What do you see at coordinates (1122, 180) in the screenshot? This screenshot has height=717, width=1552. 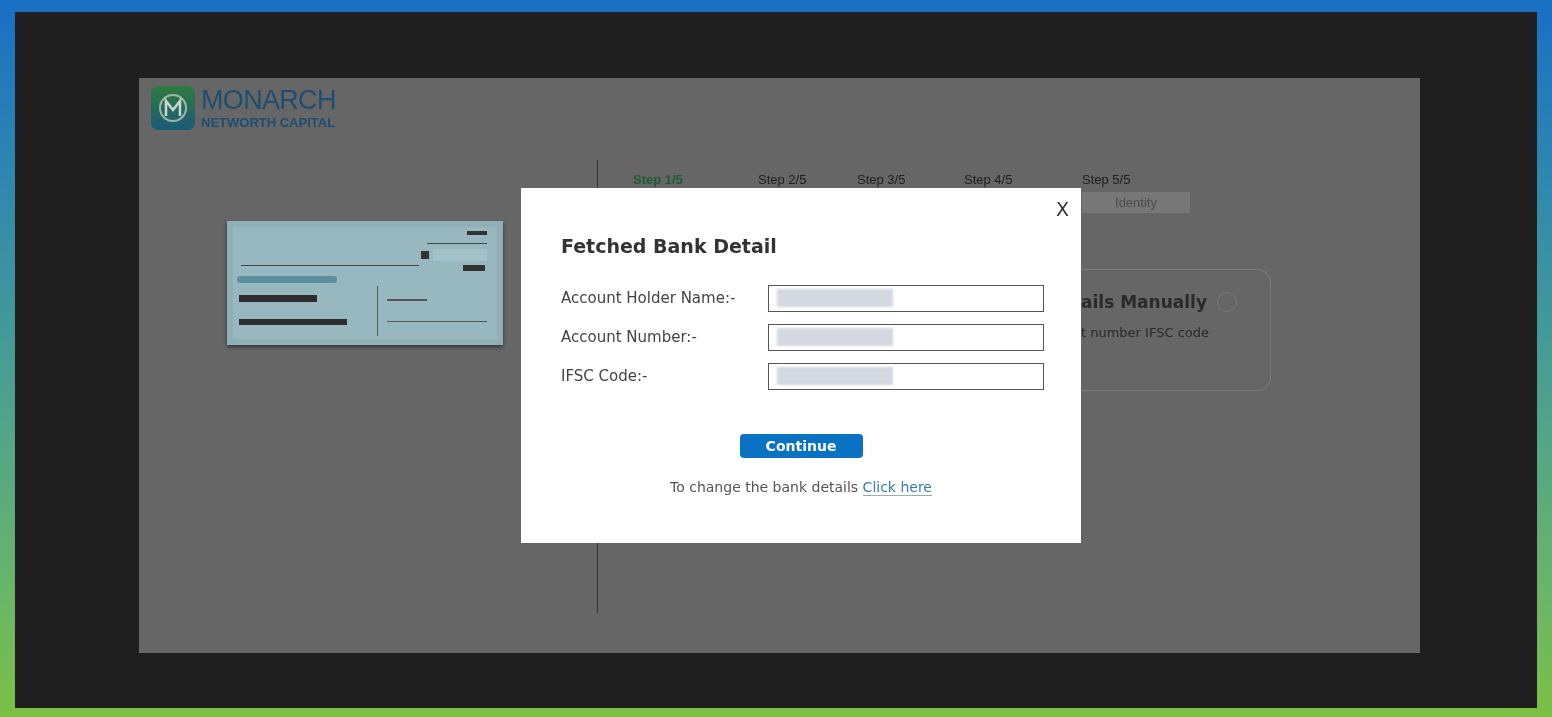 I see `step-label: Step 5/5` at bounding box center [1122, 180].